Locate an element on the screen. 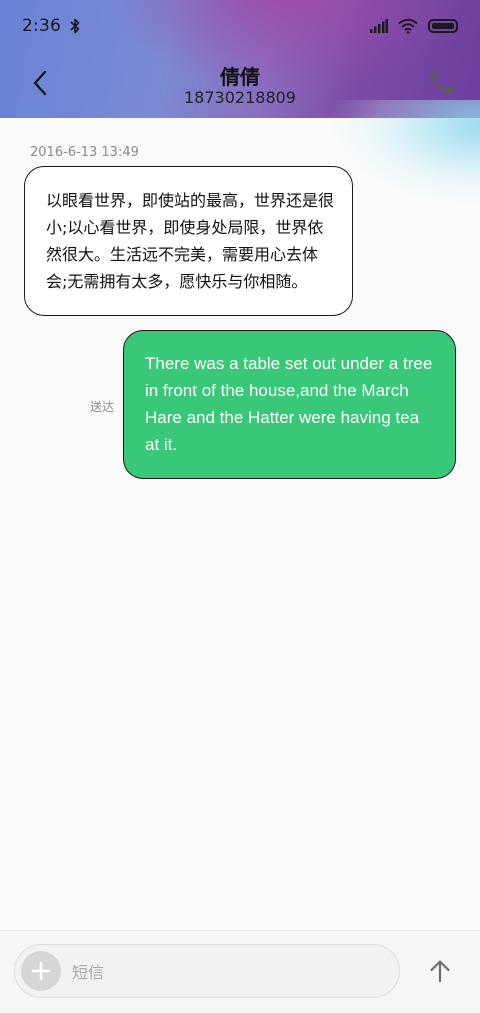 The image size is (480, 1013). message-timestamp: 2016-6-13 13:49 is located at coordinates (84, 152).